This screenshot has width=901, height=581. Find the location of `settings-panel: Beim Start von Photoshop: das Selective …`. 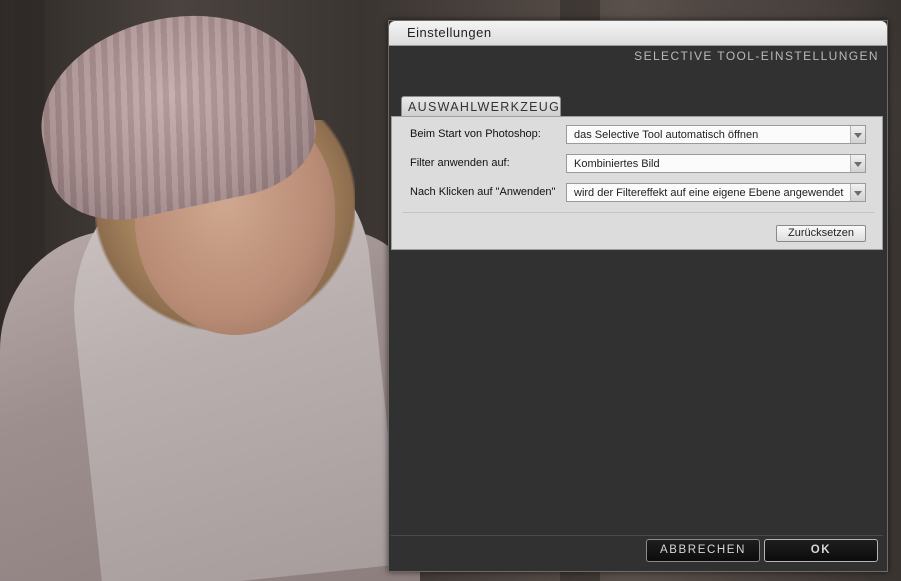

settings-panel: Beim Start von Photoshop: das Selective … is located at coordinates (637, 183).